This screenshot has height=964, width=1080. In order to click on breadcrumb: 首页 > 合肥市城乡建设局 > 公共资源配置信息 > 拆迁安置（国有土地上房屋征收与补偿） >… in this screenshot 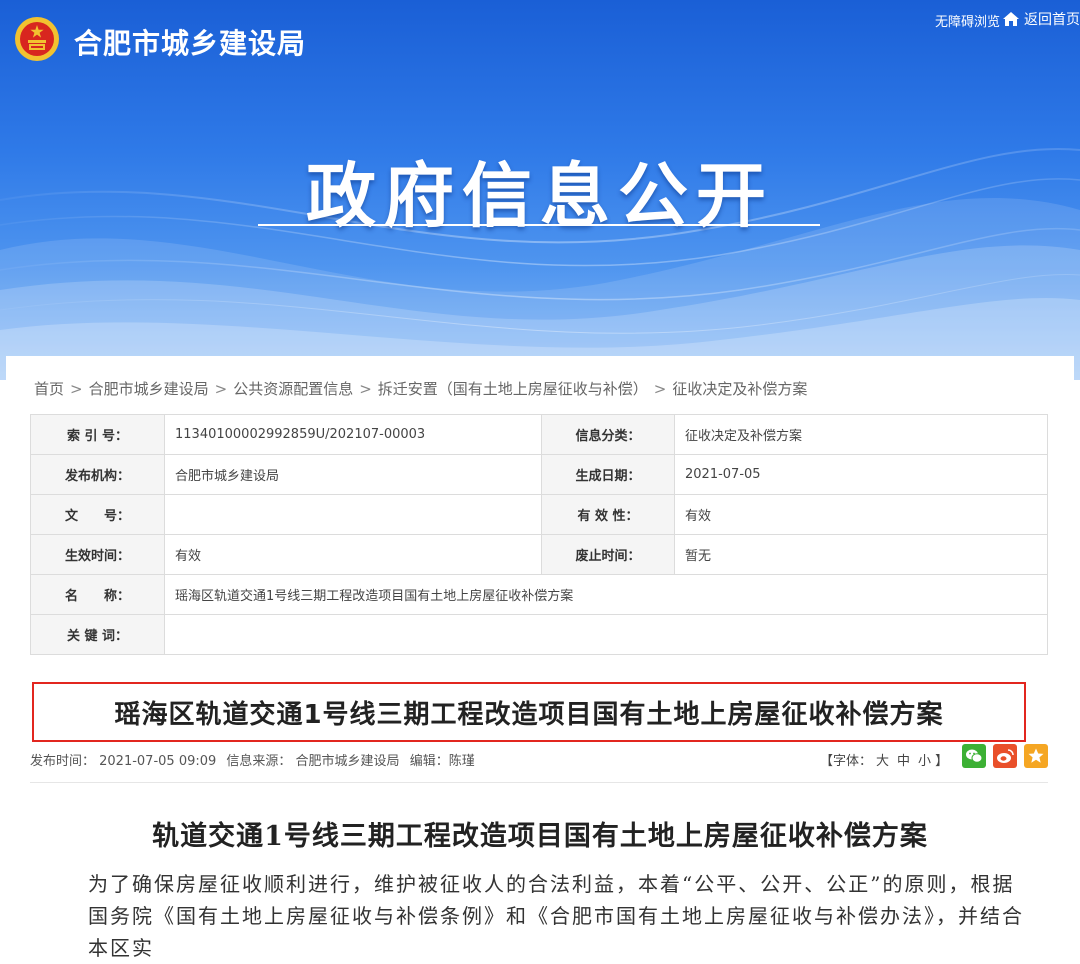, I will do `click(420, 388)`.